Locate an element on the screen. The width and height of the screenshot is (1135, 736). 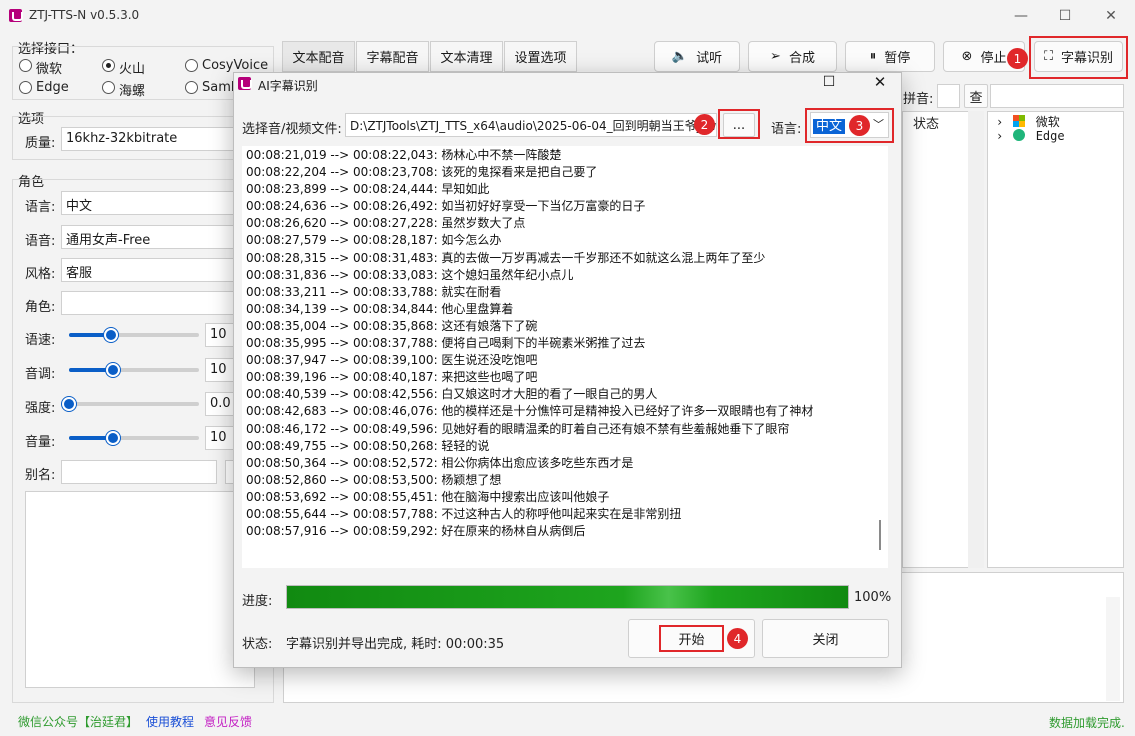
log-scrollbar is located at coordinates (1113, 649).